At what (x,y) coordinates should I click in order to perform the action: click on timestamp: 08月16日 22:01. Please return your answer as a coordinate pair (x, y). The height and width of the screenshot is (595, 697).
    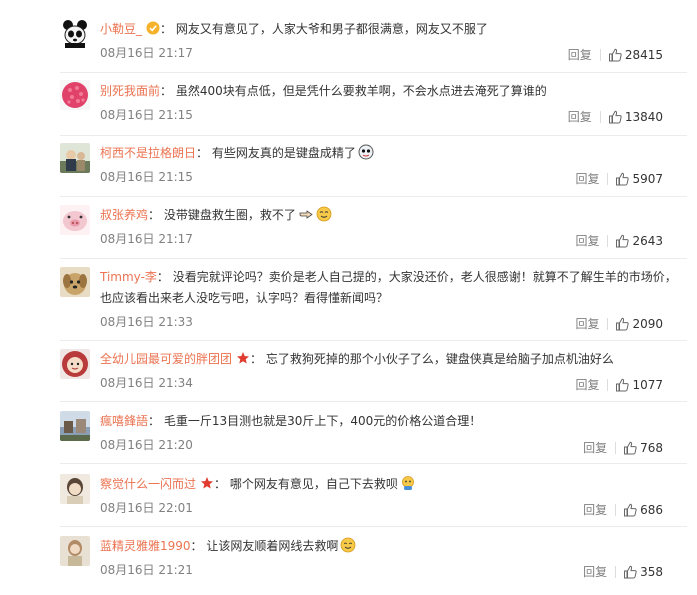
    Looking at the image, I should click on (146, 508).